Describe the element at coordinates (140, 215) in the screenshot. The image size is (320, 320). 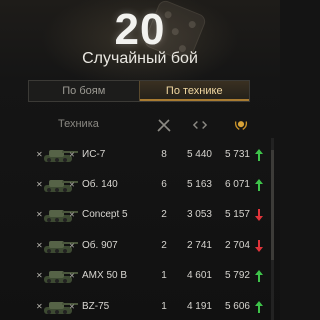
I see `vehicle-row: ✕ ✕ Concept 523 053 5 157` at that location.